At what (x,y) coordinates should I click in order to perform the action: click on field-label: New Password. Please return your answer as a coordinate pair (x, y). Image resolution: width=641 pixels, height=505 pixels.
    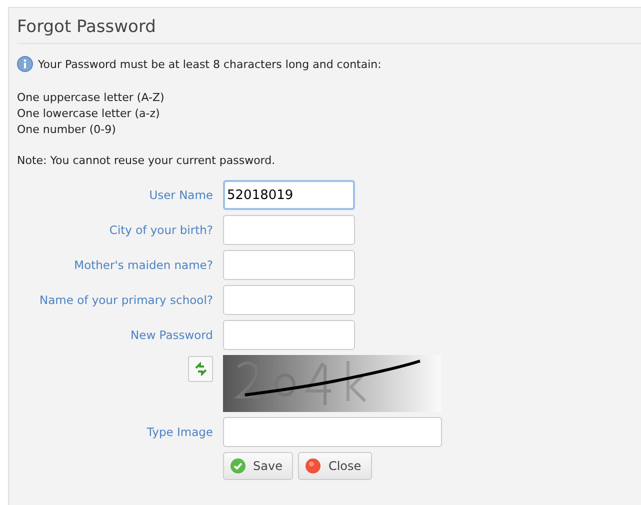
    Looking at the image, I should click on (171, 335).